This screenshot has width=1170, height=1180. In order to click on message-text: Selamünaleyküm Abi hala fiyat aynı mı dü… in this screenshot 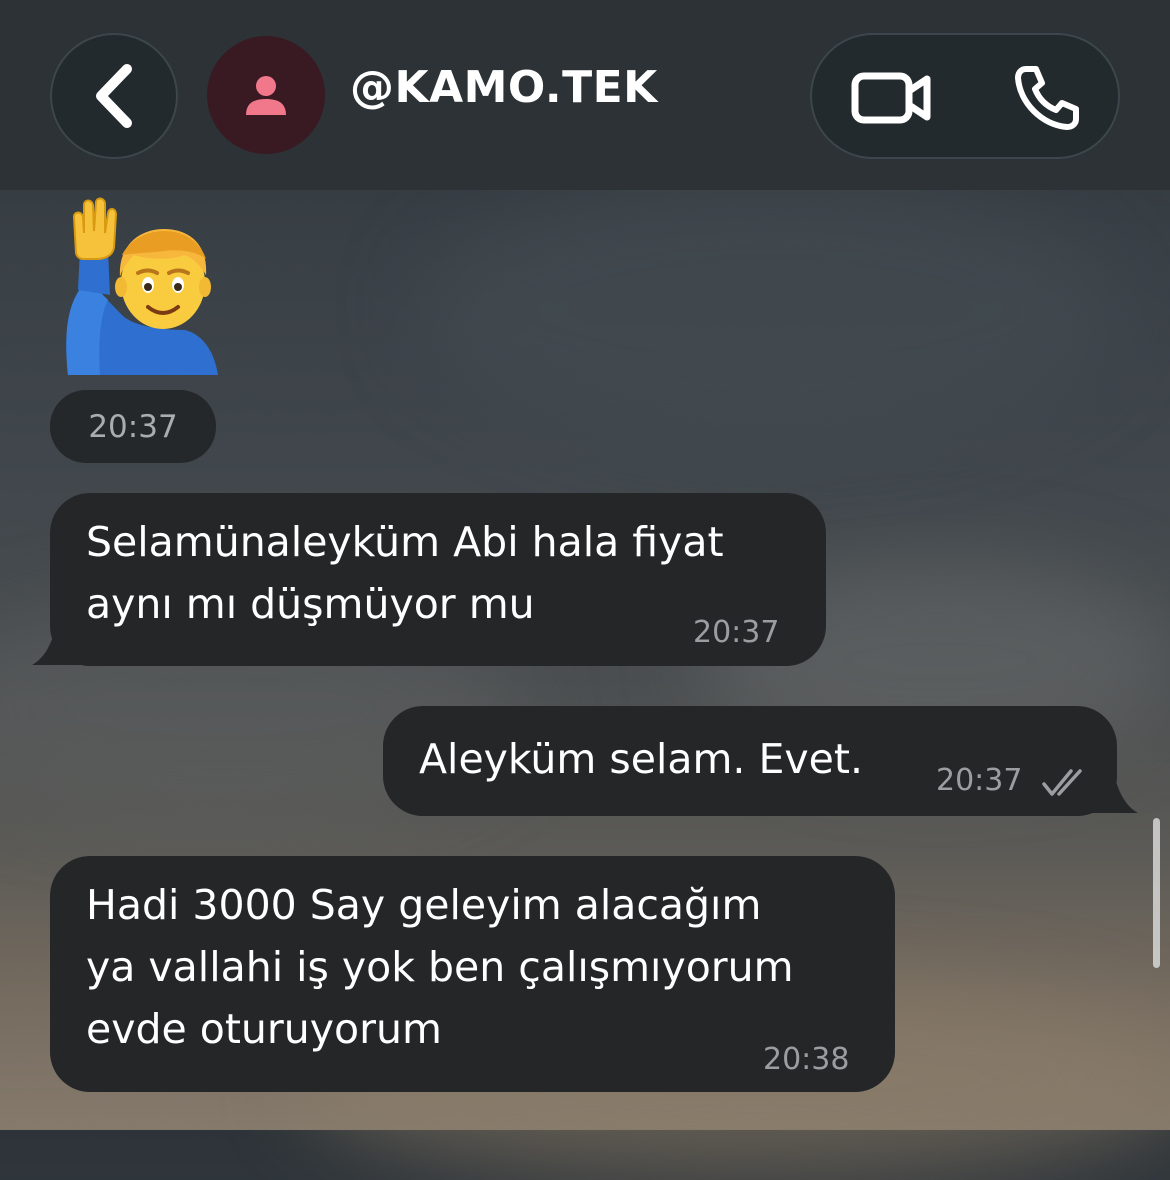, I will do `click(405, 573)`.